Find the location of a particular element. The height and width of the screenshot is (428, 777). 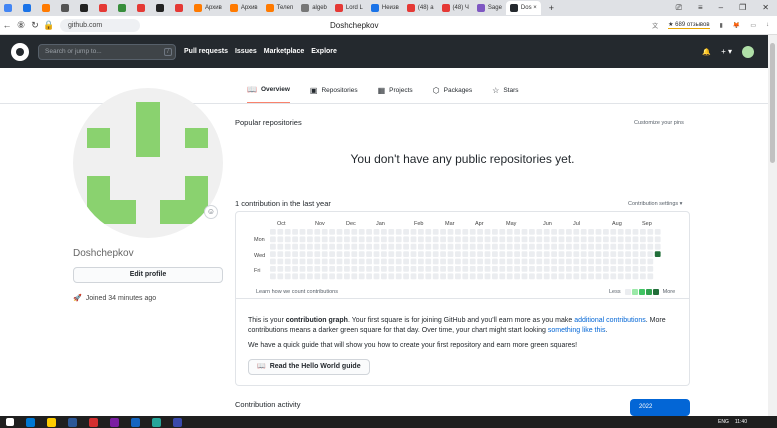

tab-projects: ▦ Projects is located at coordinates (395, 94).